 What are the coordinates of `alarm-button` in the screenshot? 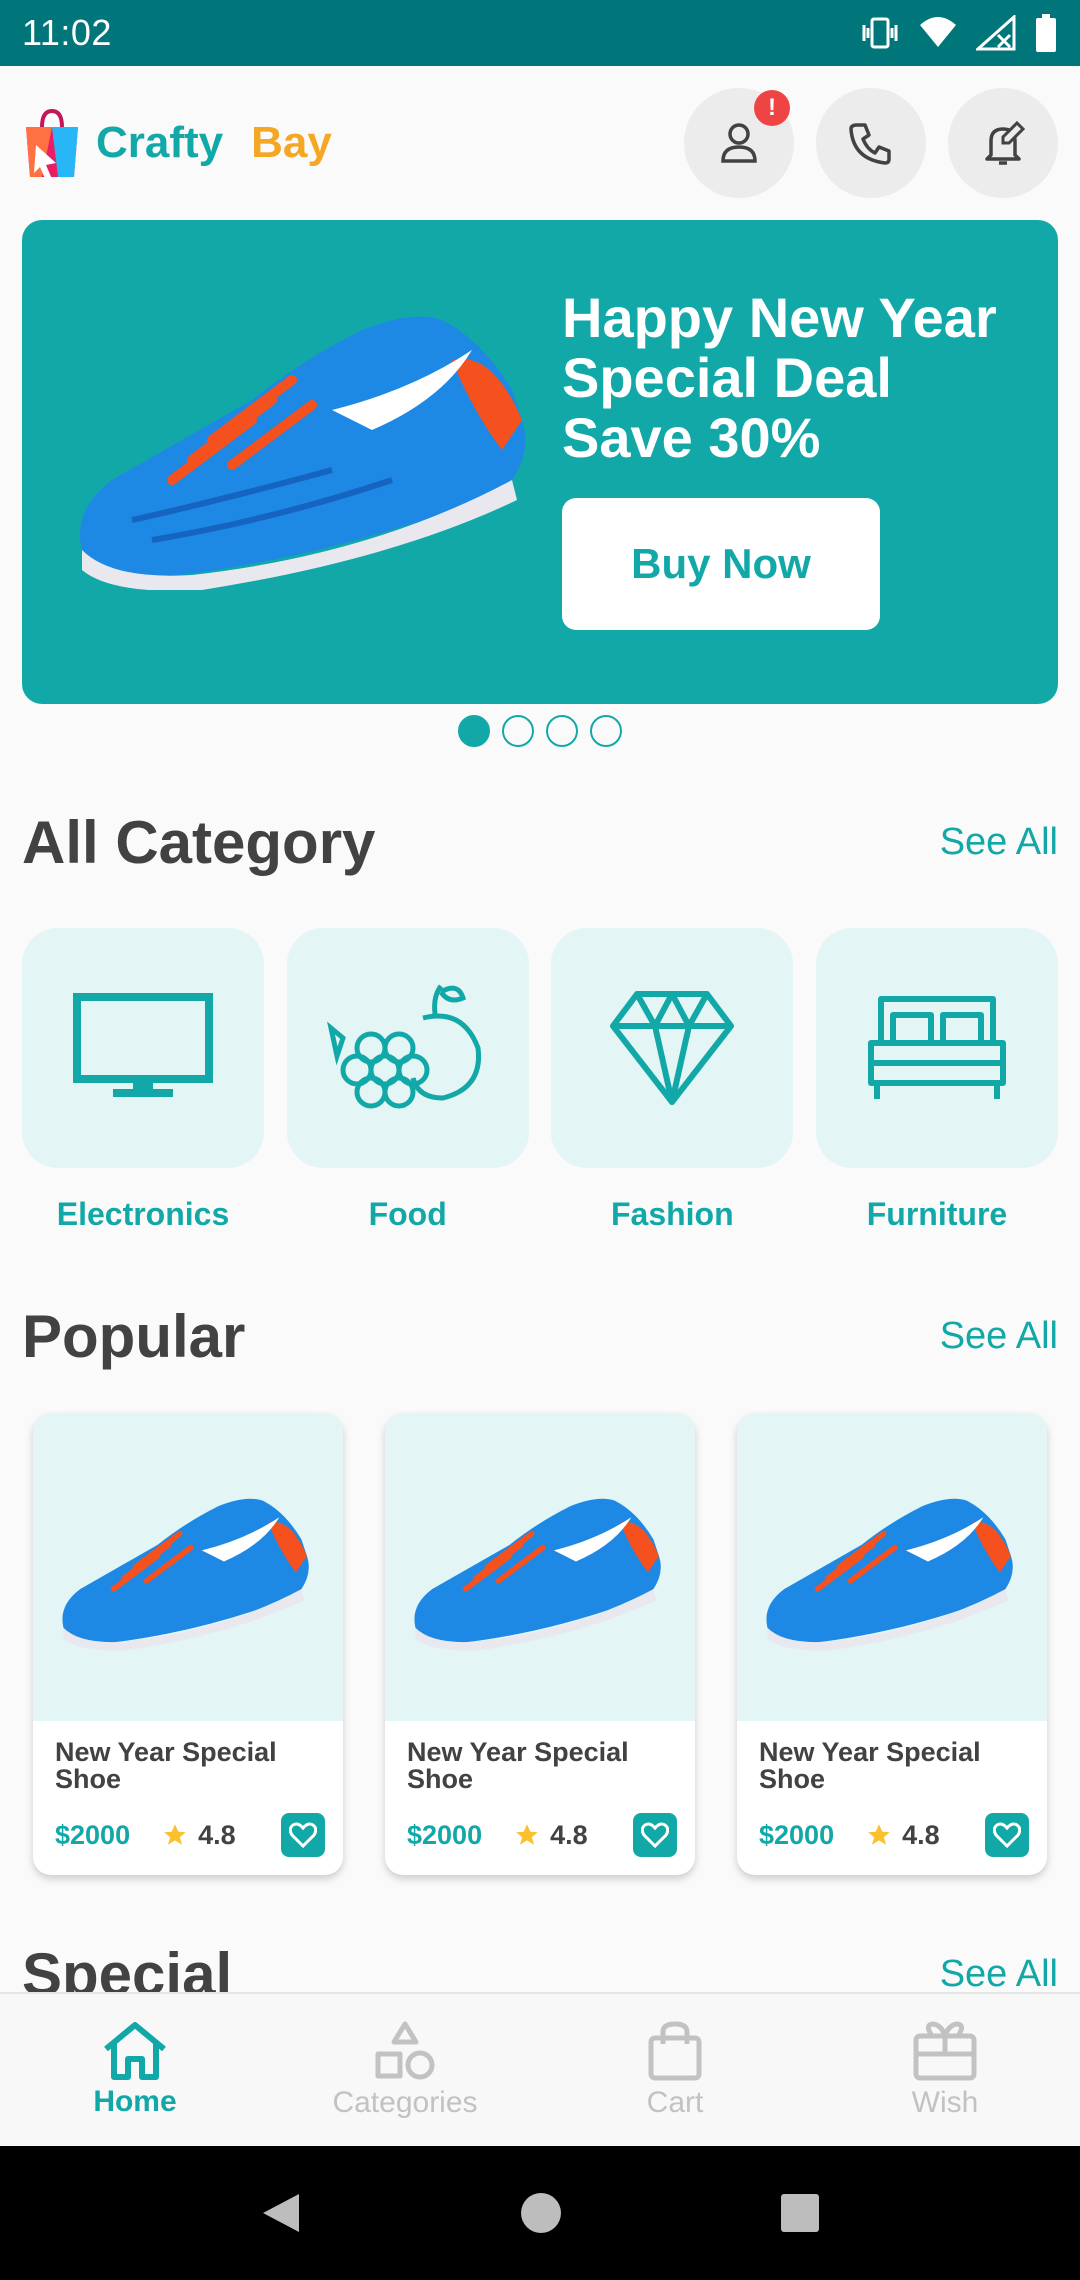 It's located at (1003, 143).